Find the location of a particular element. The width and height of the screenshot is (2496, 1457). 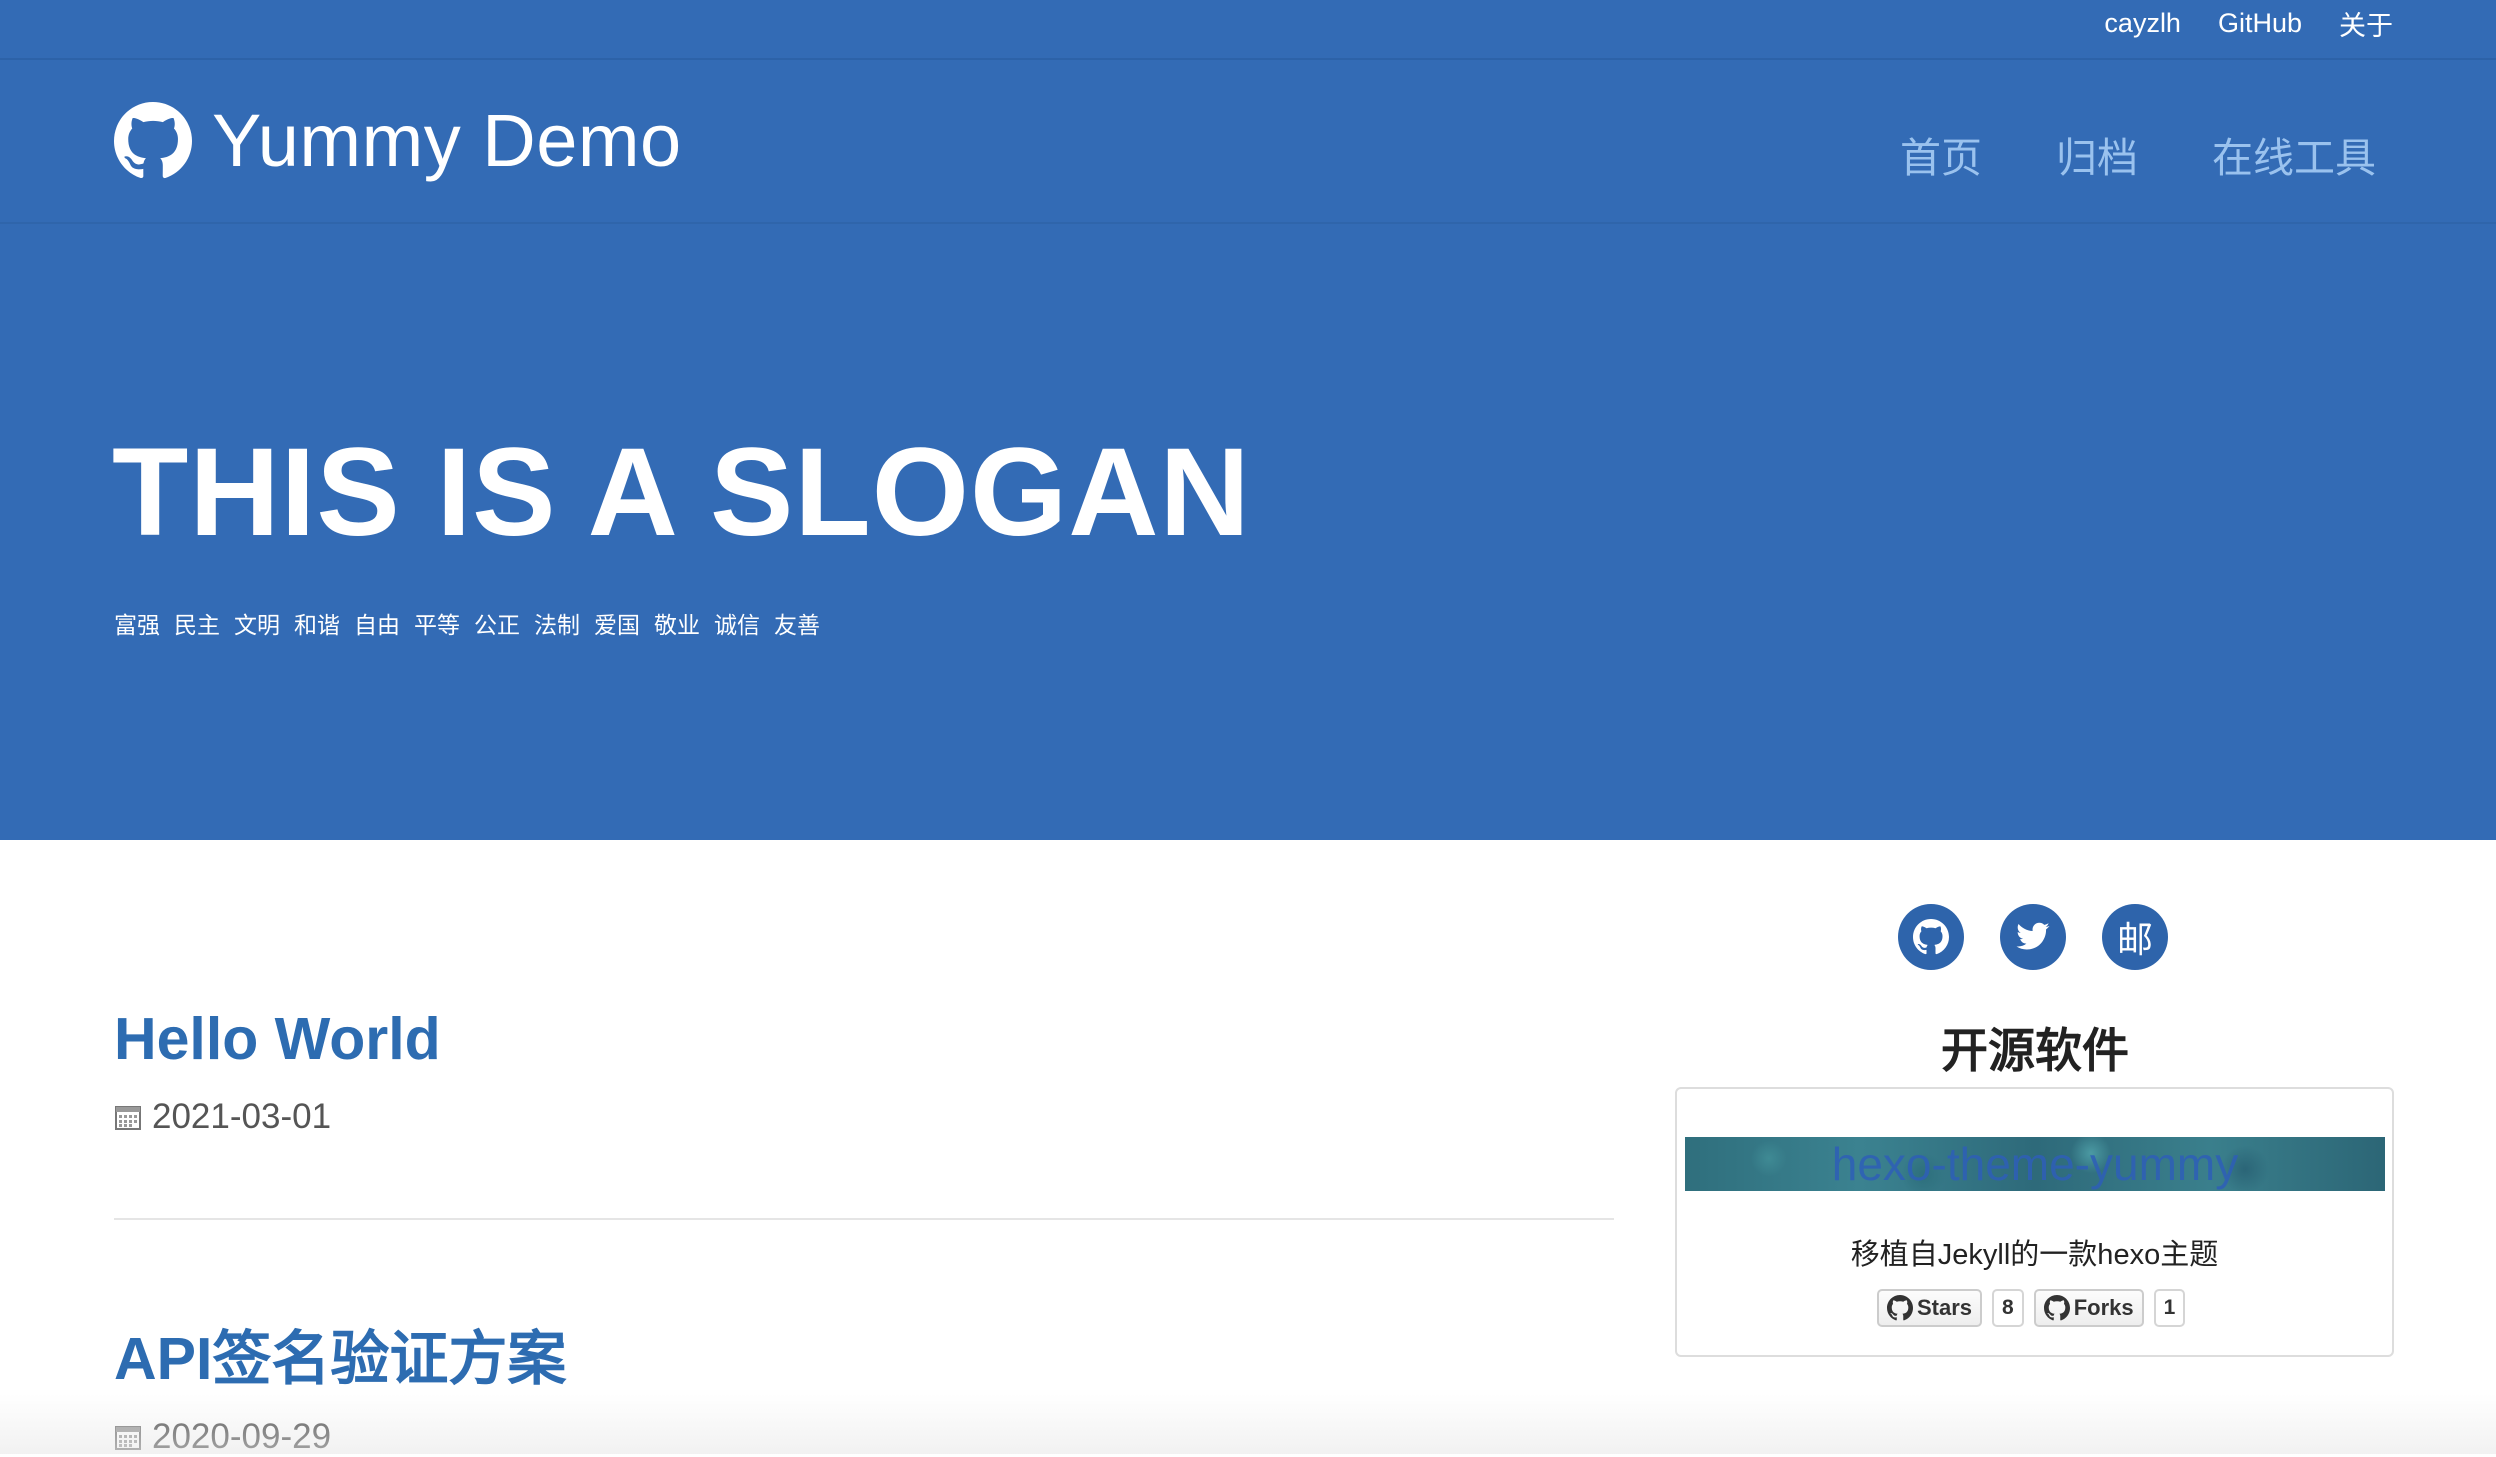

post-title-link: API签名验证方案 is located at coordinates (340, 1359).